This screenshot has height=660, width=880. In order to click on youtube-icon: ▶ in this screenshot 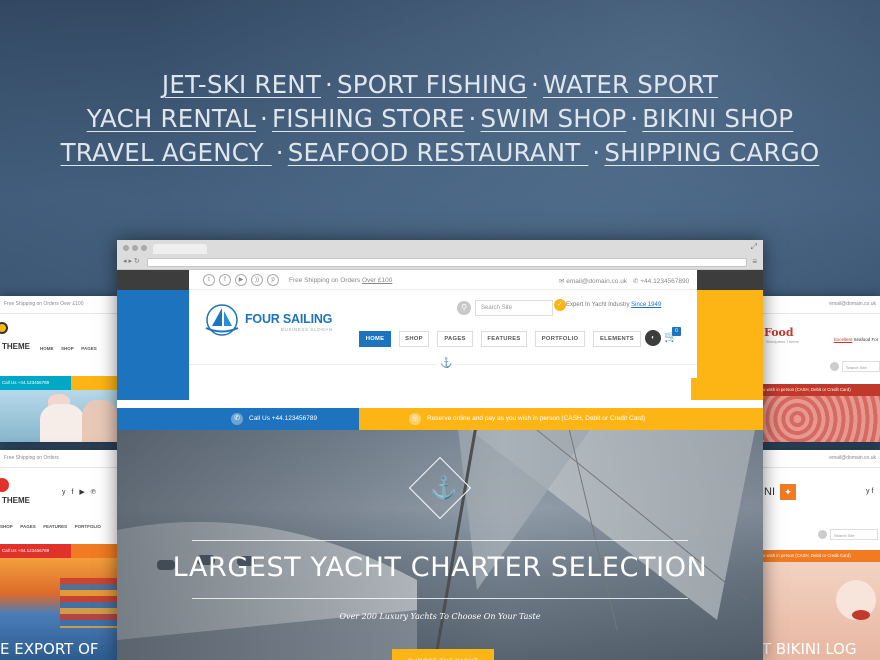, I will do `click(241, 280)`.